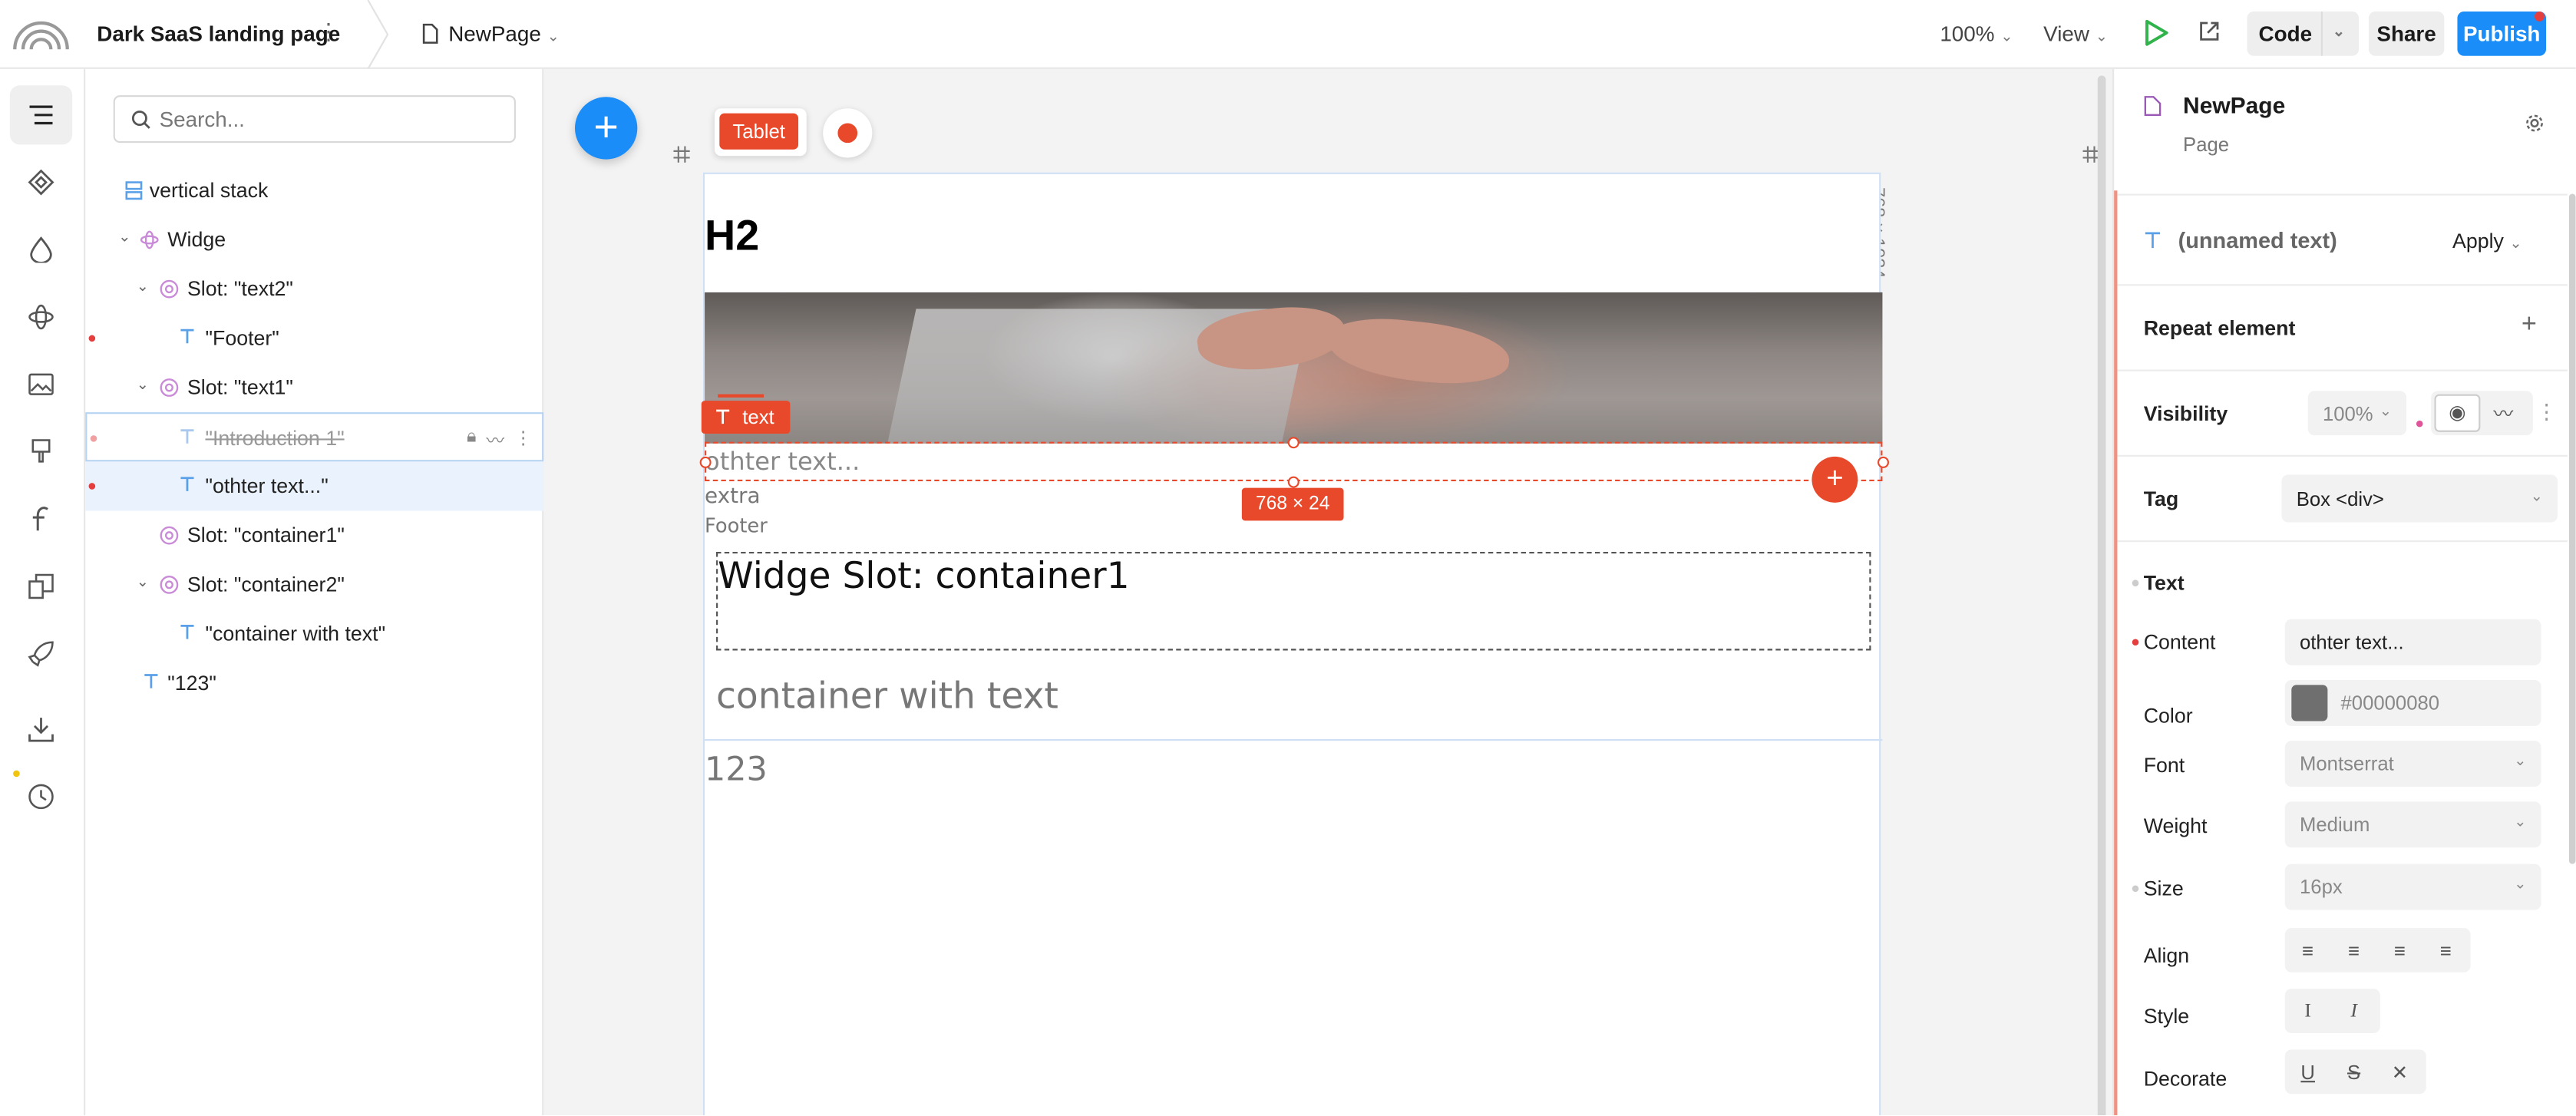 Image resolution: width=2576 pixels, height=1116 pixels. Describe the element at coordinates (1976, 33) in the screenshot. I see `zoom-selector: 100% ⌄` at that location.